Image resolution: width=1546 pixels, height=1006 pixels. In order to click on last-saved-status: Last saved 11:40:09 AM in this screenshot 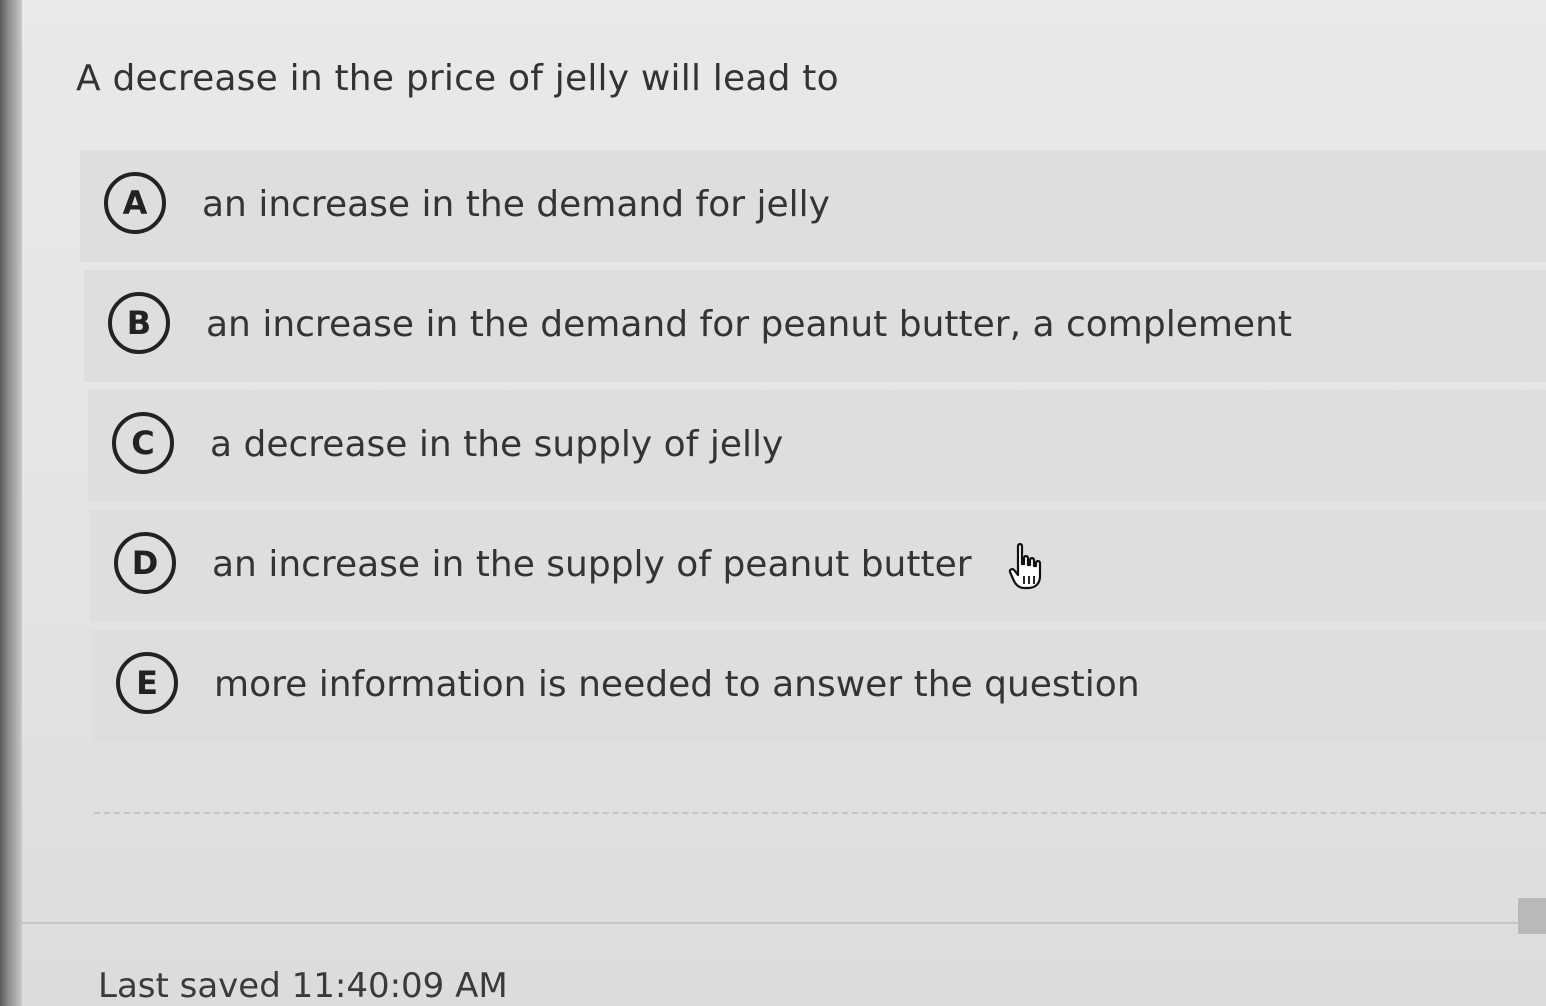, I will do `click(303, 986)`.